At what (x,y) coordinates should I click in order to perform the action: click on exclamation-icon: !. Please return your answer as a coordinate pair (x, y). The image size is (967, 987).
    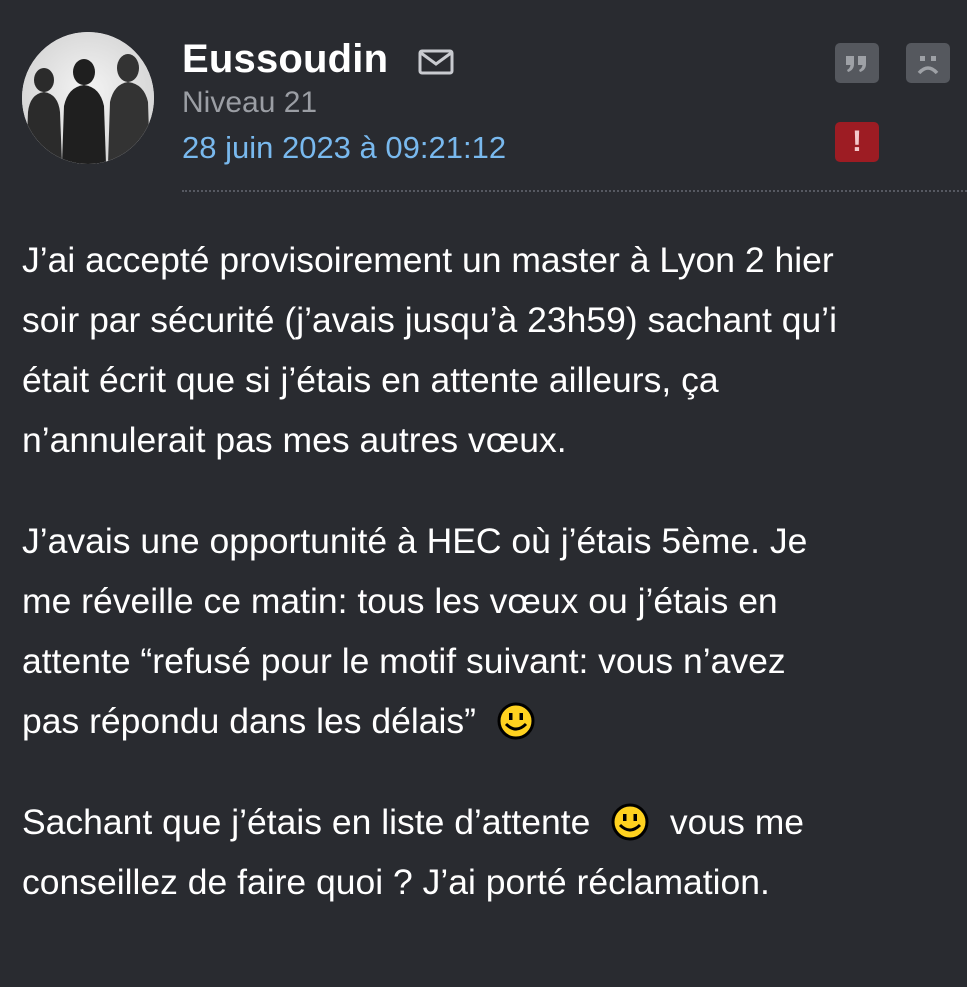
    Looking at the image, I should click on (857, 141).